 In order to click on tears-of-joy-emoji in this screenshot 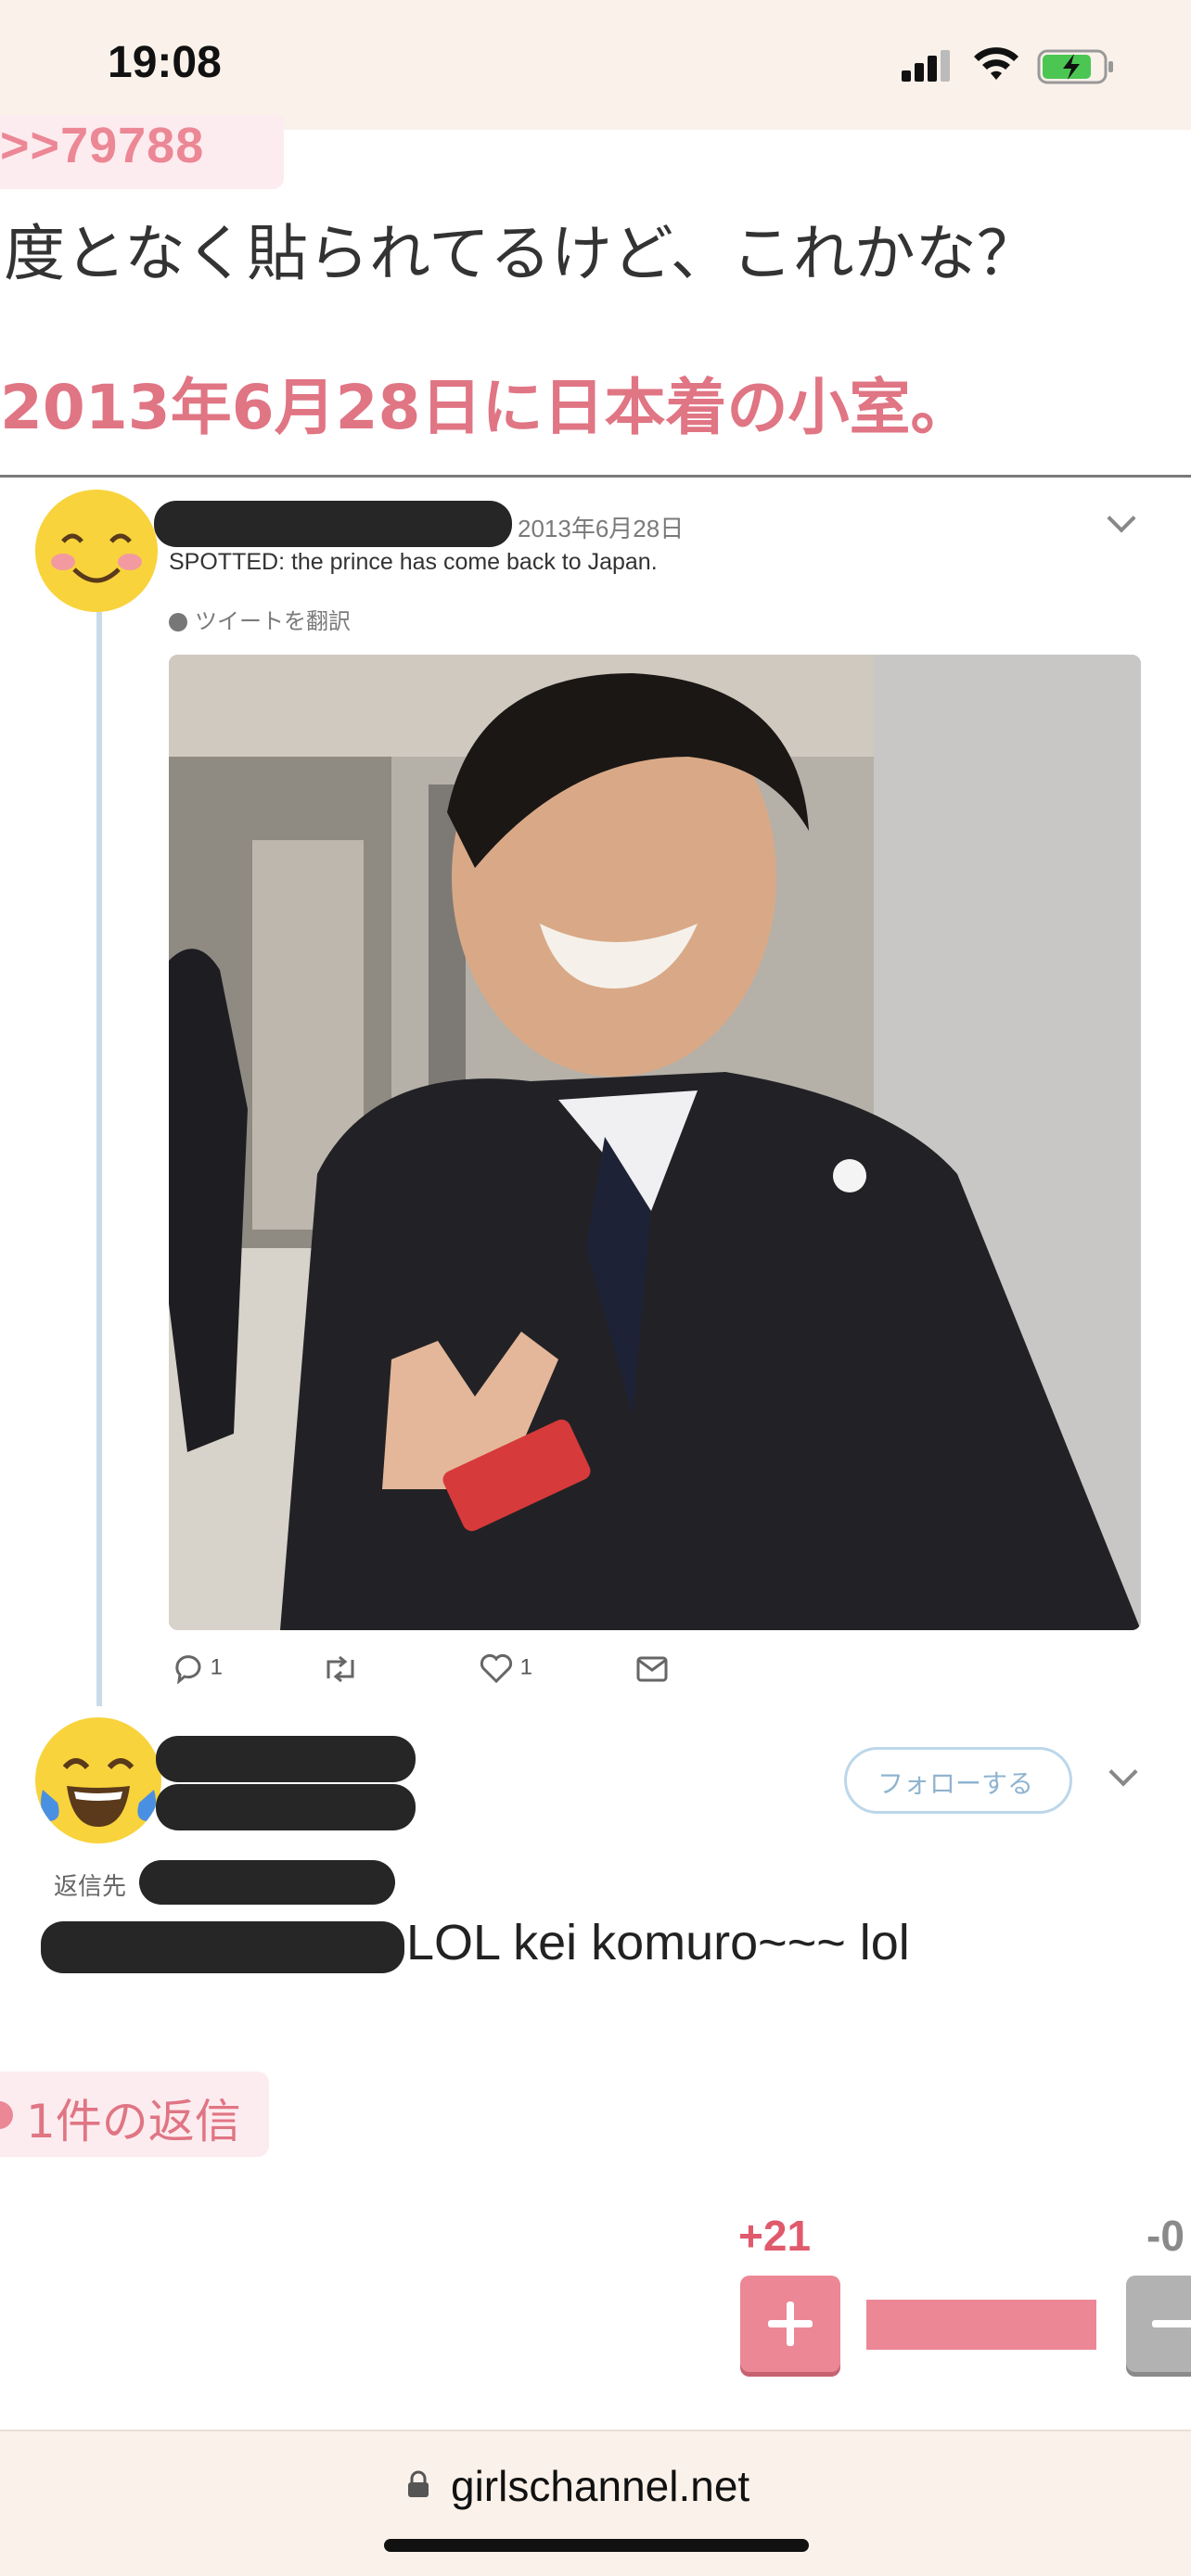, I will do `click(98, 1780)`.